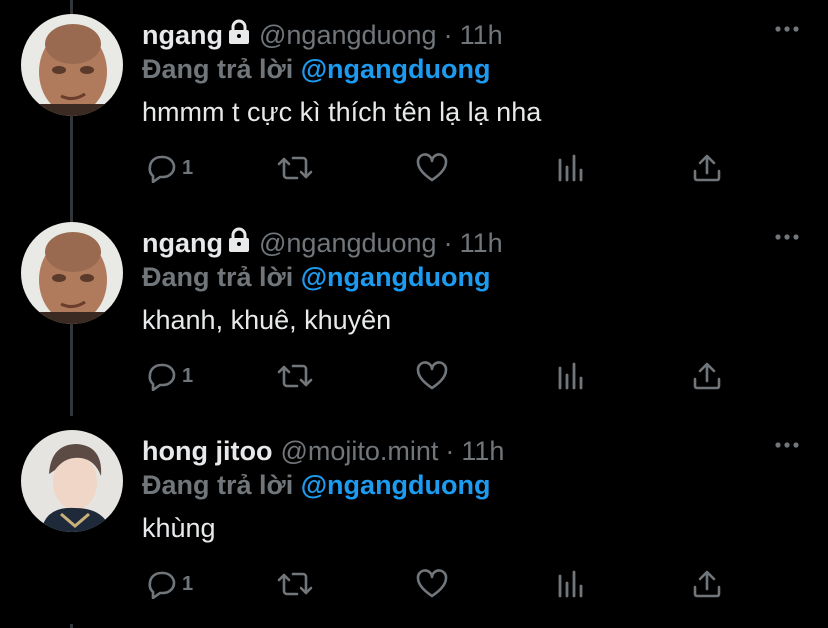  What do you see at coordinates (179, 528) in the screenshot?
I see `tweet-text: khùng` at bounding box center [179, 528].